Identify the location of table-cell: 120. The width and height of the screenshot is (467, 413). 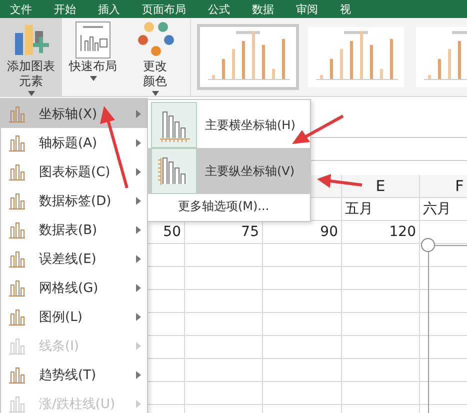
(402, 232).